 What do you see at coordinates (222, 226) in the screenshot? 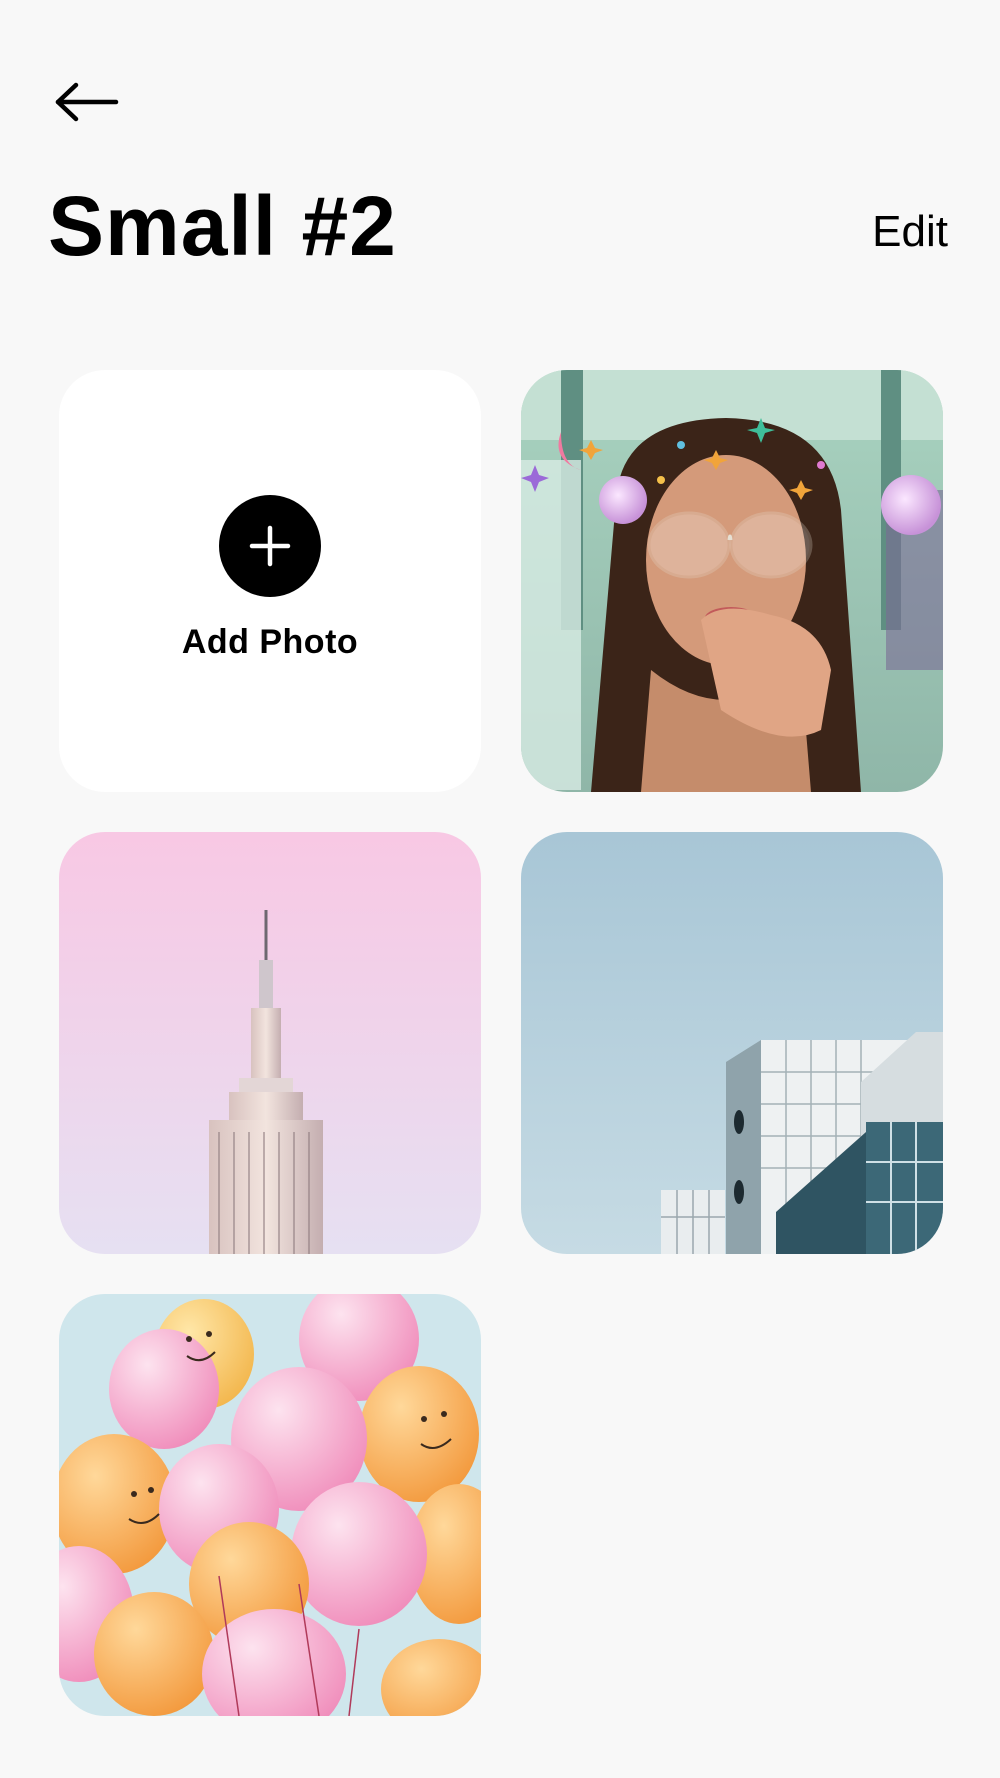
I see `page-title: Small #2` at bounding box center [222, 226].